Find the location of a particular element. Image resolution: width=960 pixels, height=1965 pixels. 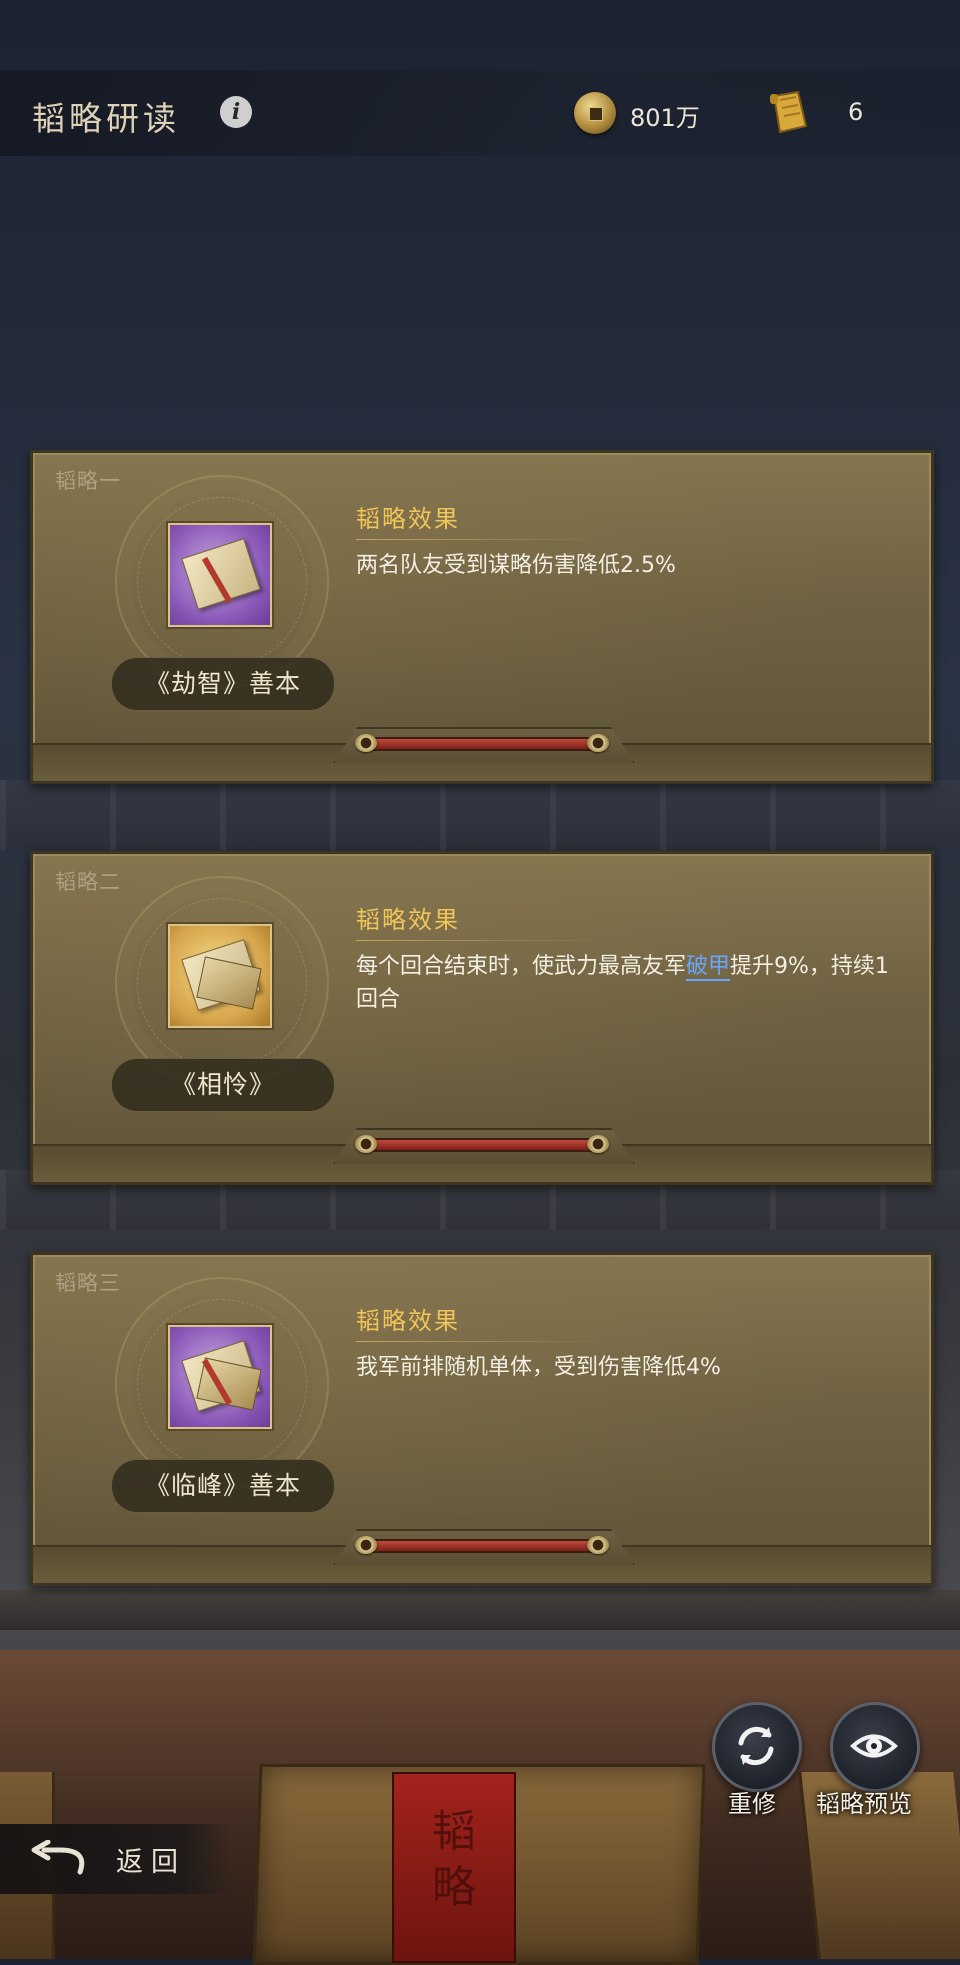

eye-icon is located at coordinates (874, 1746).